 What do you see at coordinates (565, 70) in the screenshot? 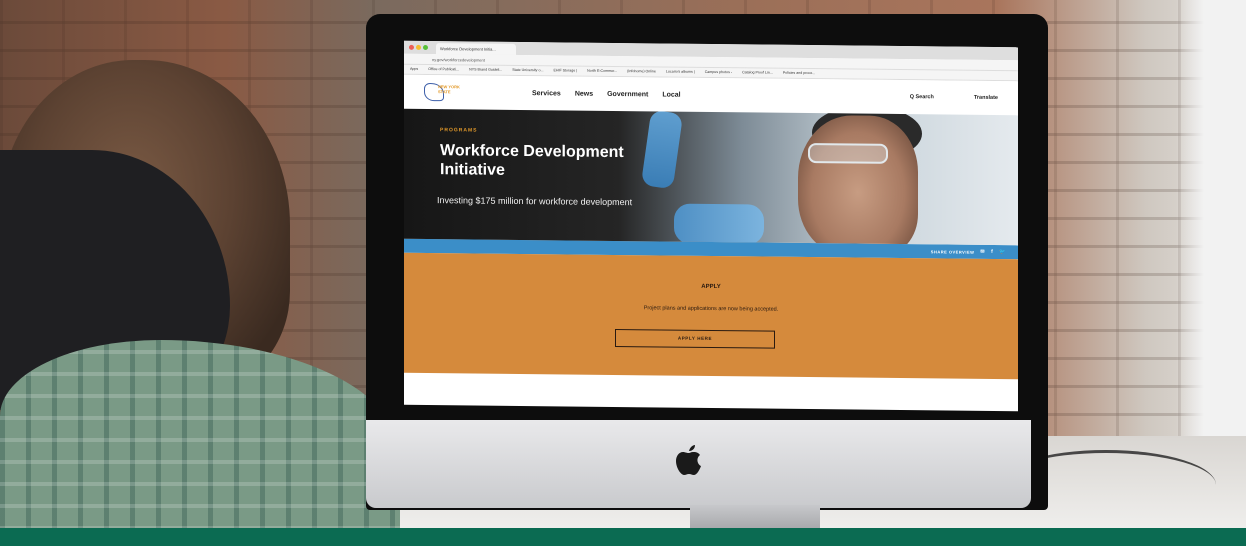
I see `bookmark-item: EHIF Storage |` at bounding box center [565, 70].